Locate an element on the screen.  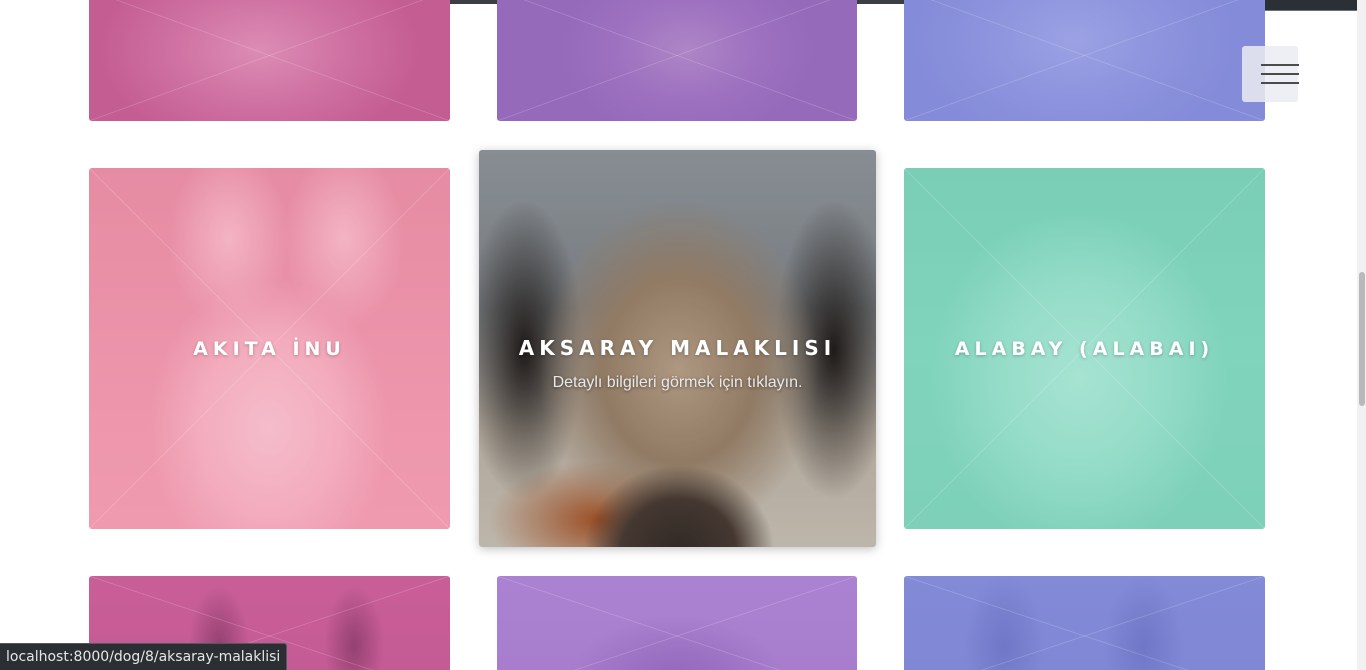
hamburger-menu-button is located at coordinates (1270, 74).